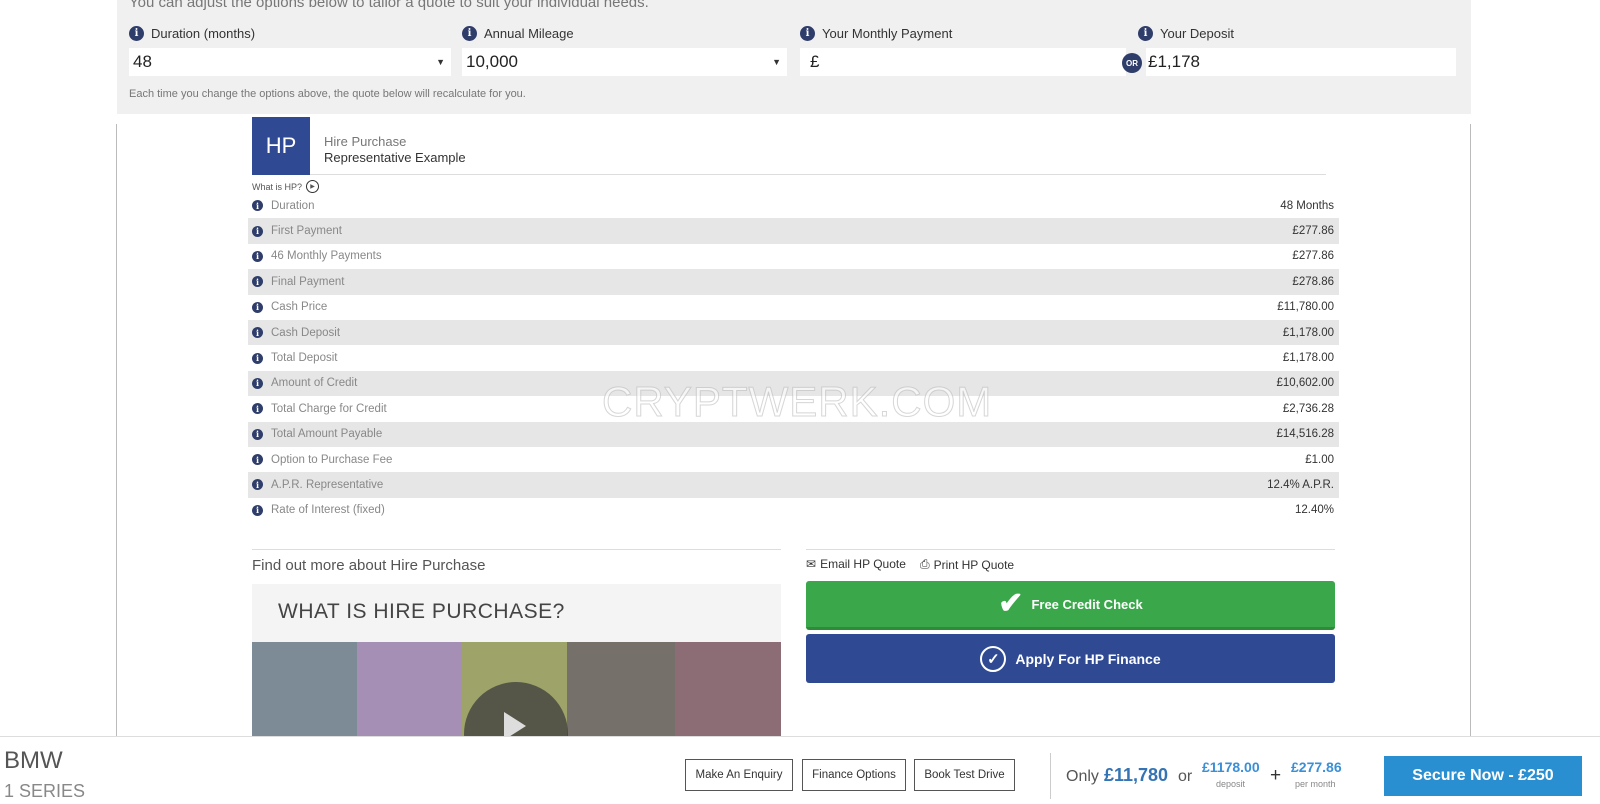  Describe the element at coordinates (1070, 605) in the screenshot. I see `free-credit-check-button: ✔ Free Credit Check` at that location.